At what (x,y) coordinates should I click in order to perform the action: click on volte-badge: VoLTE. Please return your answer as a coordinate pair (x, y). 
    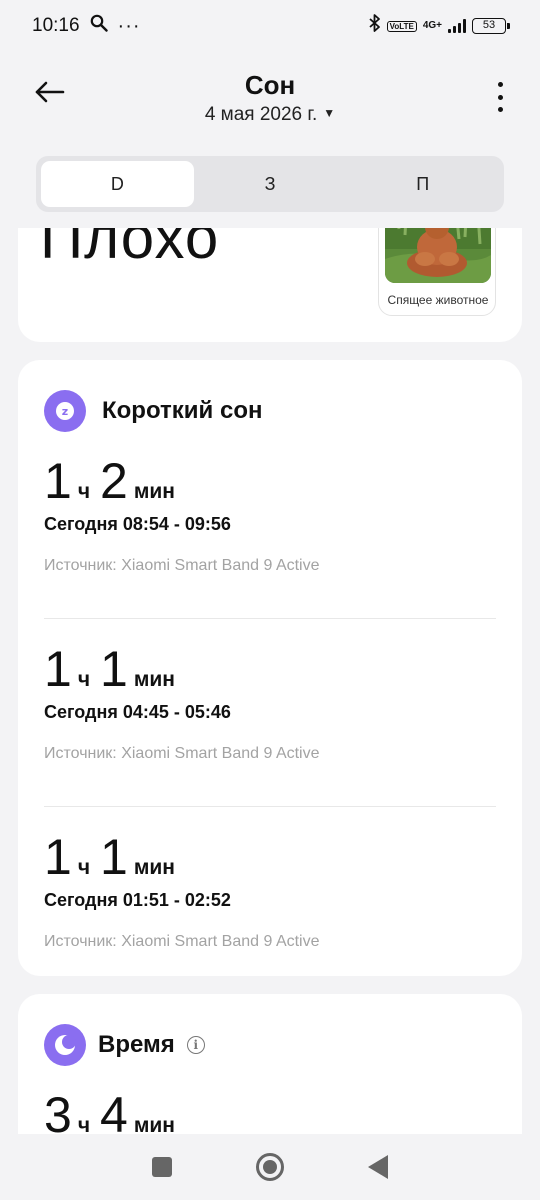
    Looking at the image, I should click on (401, 26).